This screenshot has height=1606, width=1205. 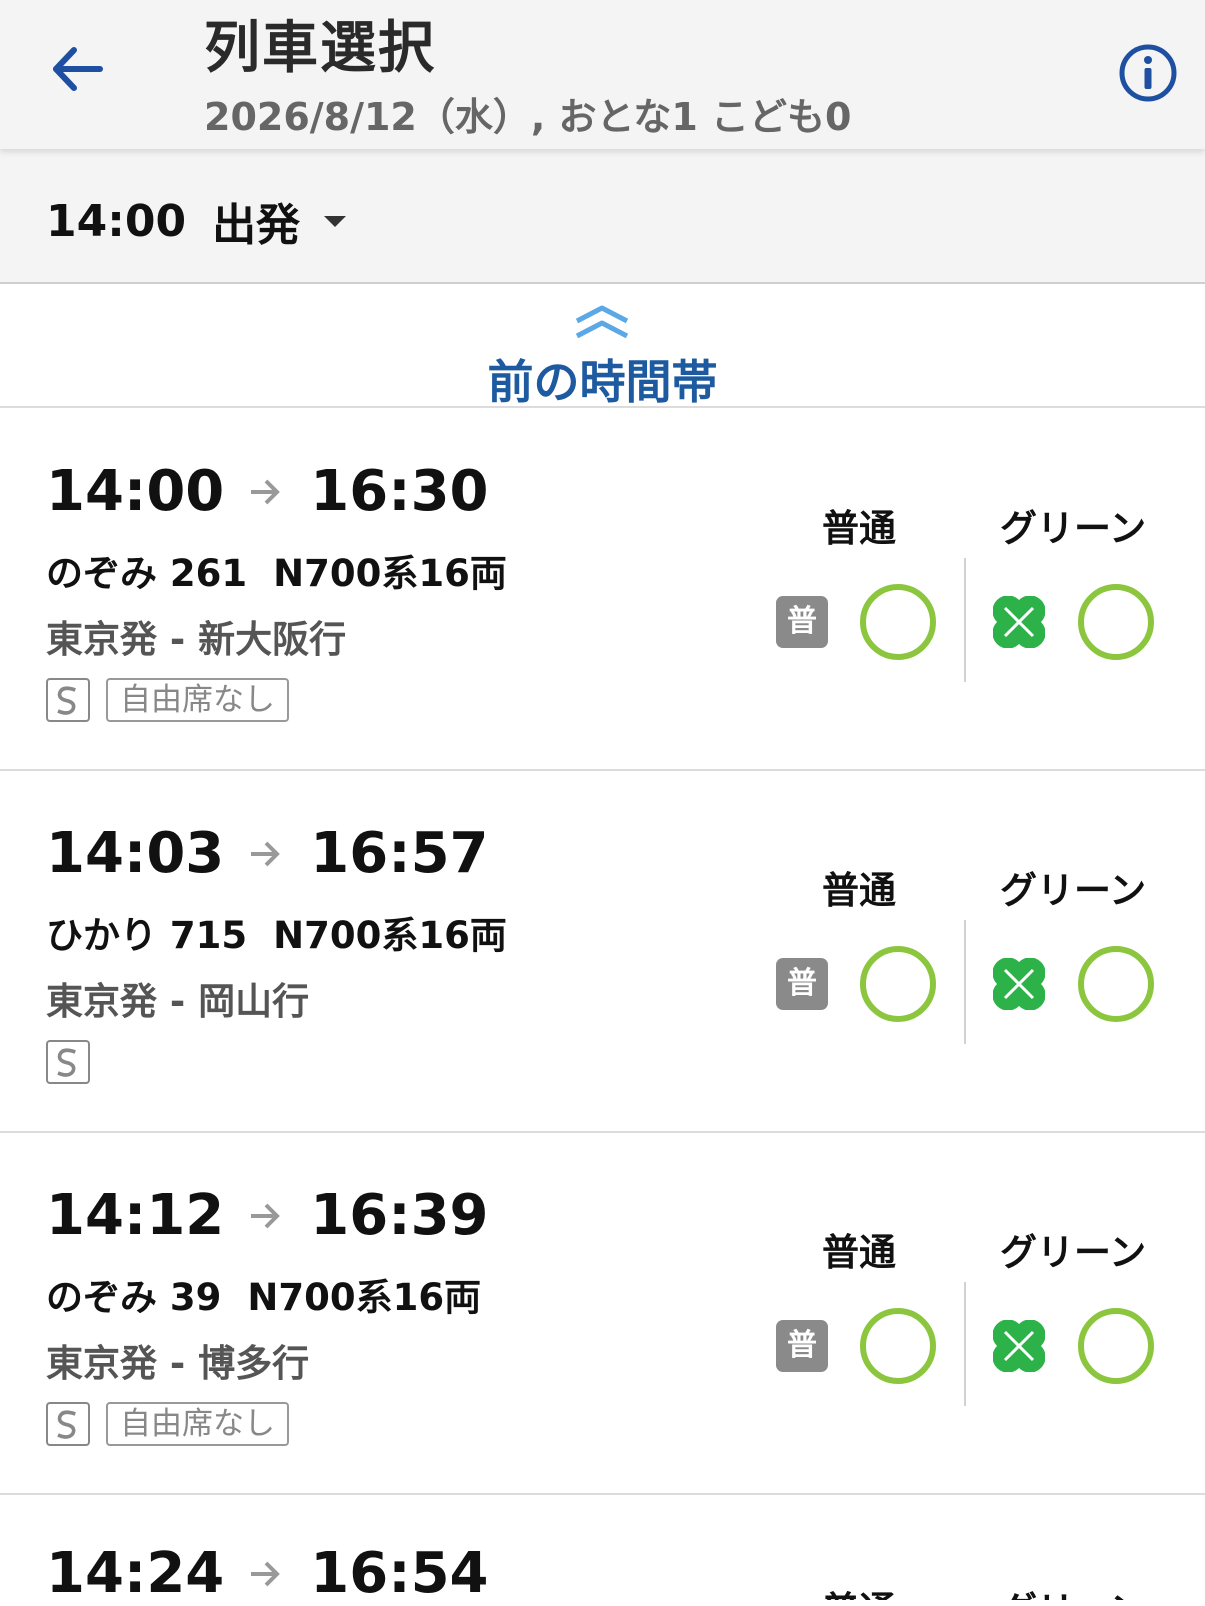 I want to click on info-icon, so click(x=1148, y=73).